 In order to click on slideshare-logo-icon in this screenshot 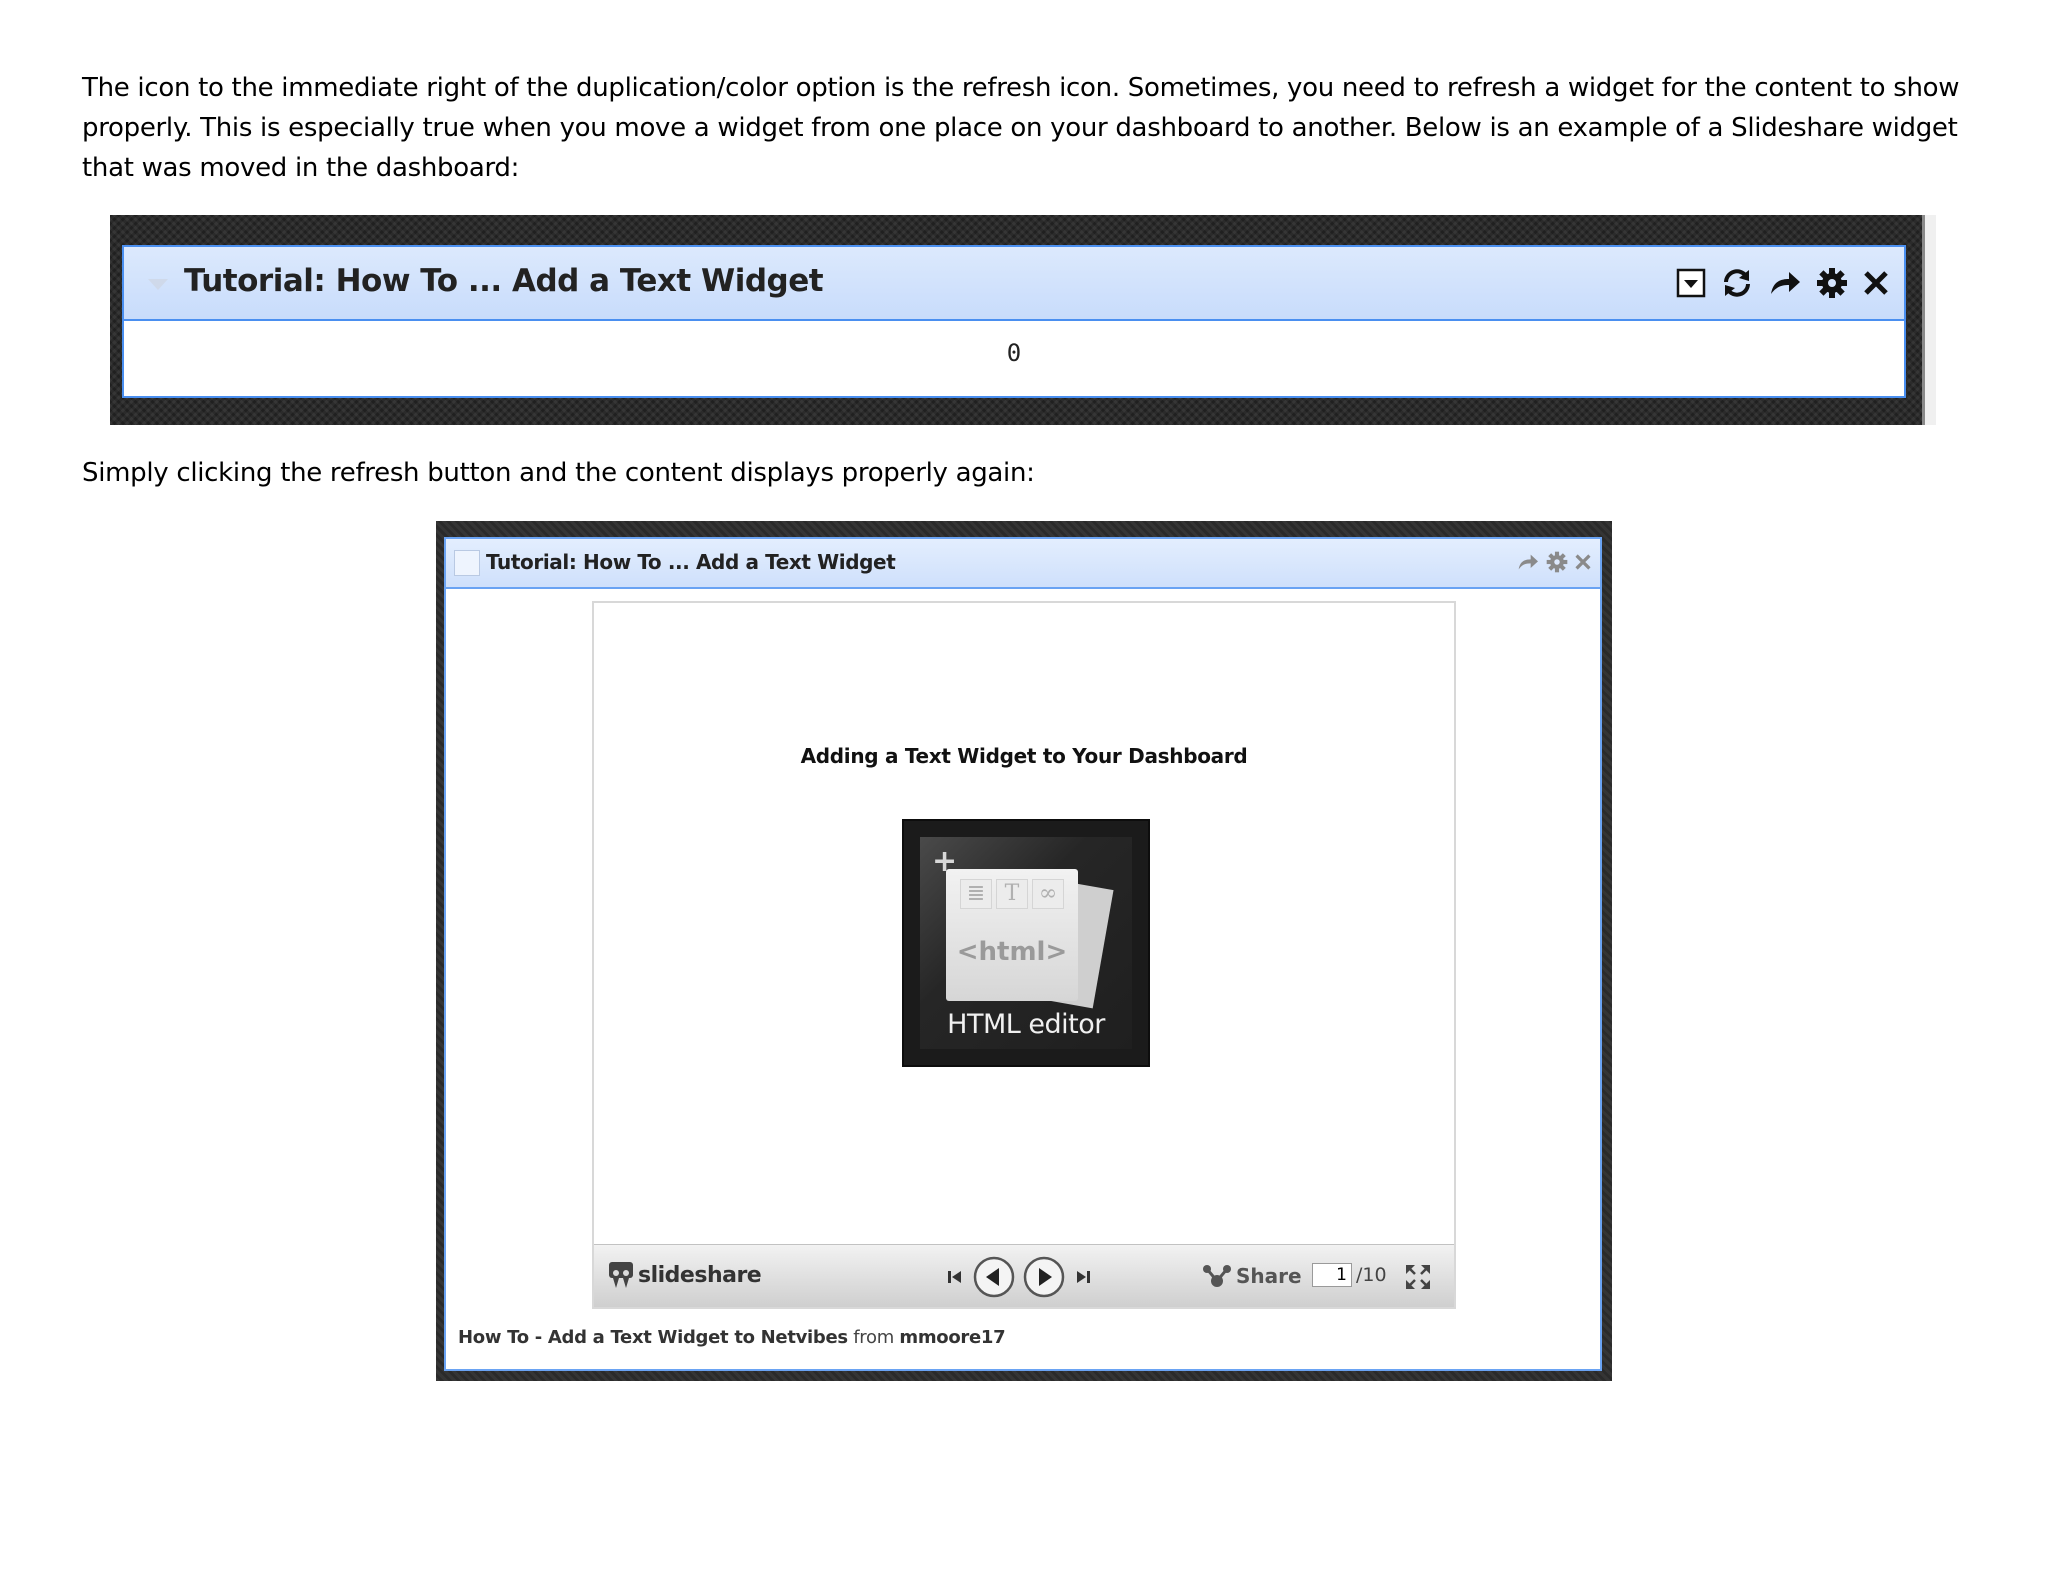, I will do `click(621, 1275)`.